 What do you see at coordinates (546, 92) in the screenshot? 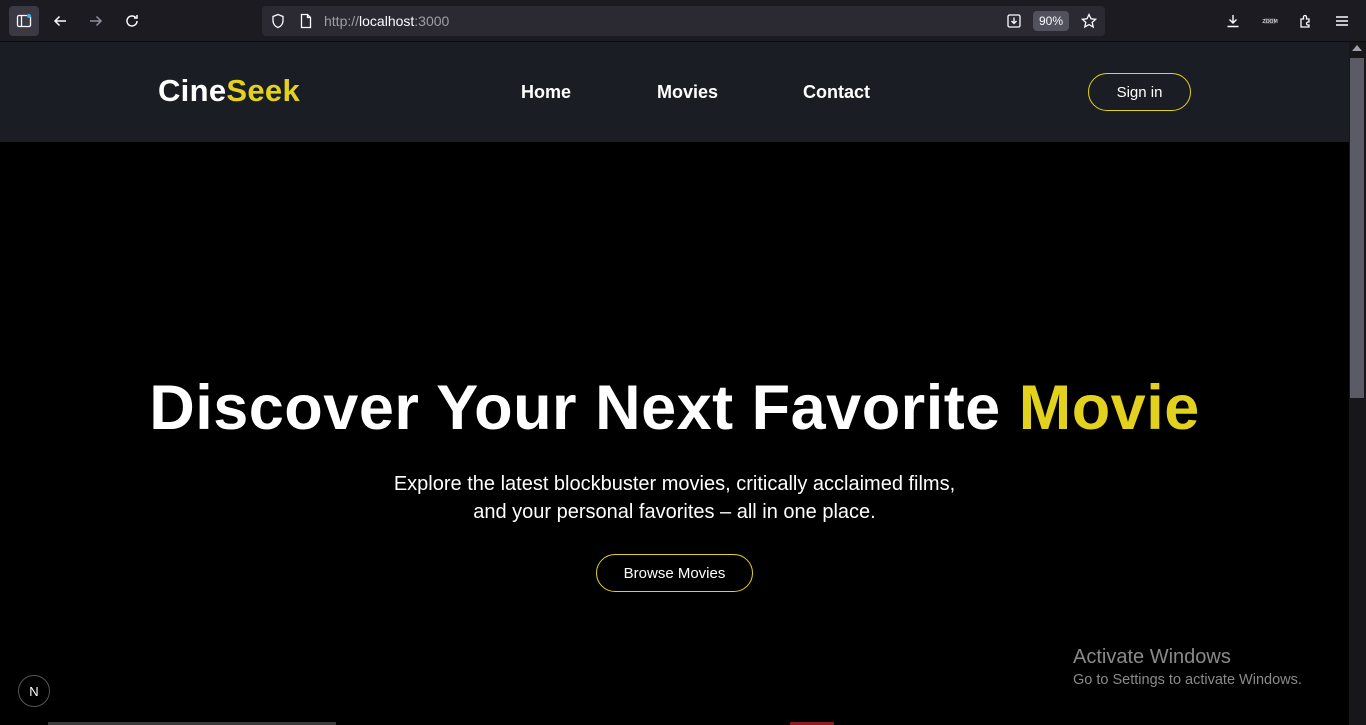
I see `nav-link-home: Home` at bounding box center [546, 92].